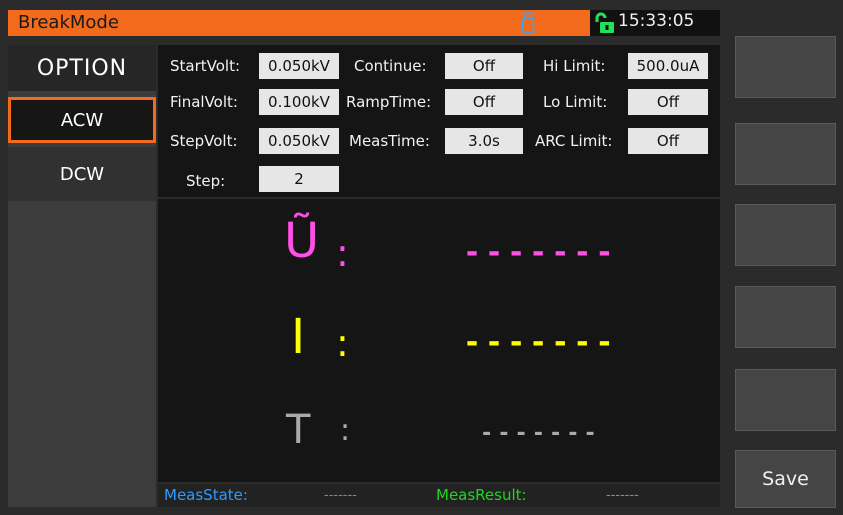 The height and width of the screenshot is (515, 843). I want to click on meas-result-value: -------, so click(622, 495).